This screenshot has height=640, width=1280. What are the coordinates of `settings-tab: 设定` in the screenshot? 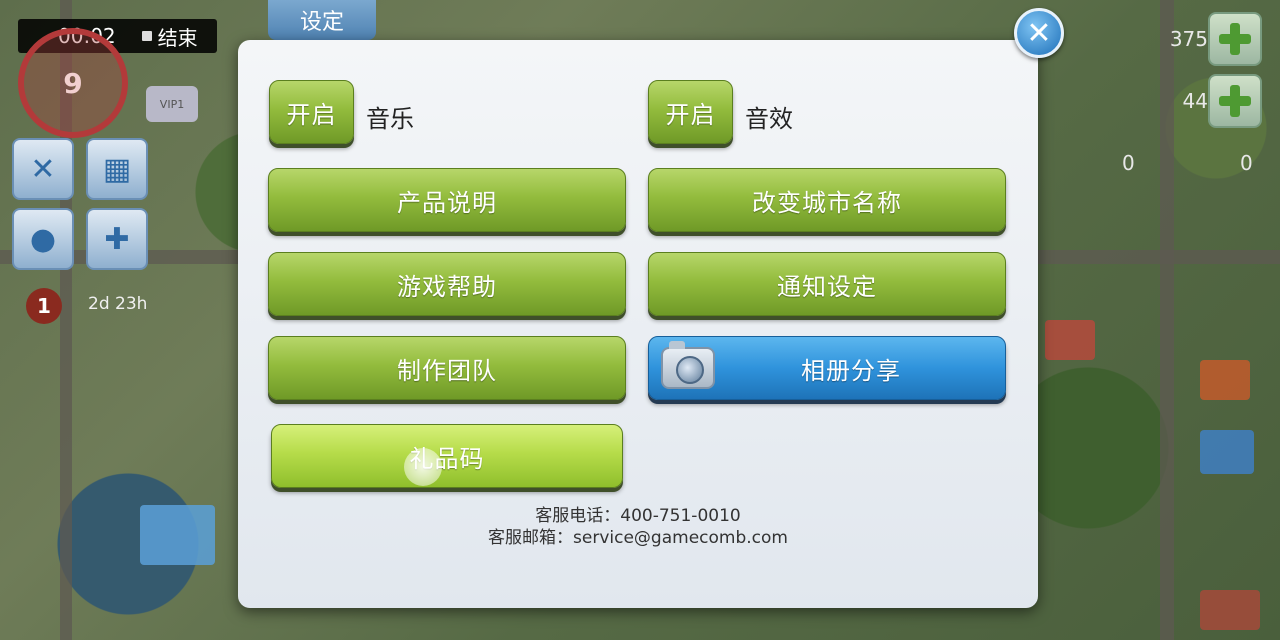 It's located at (322, 20).